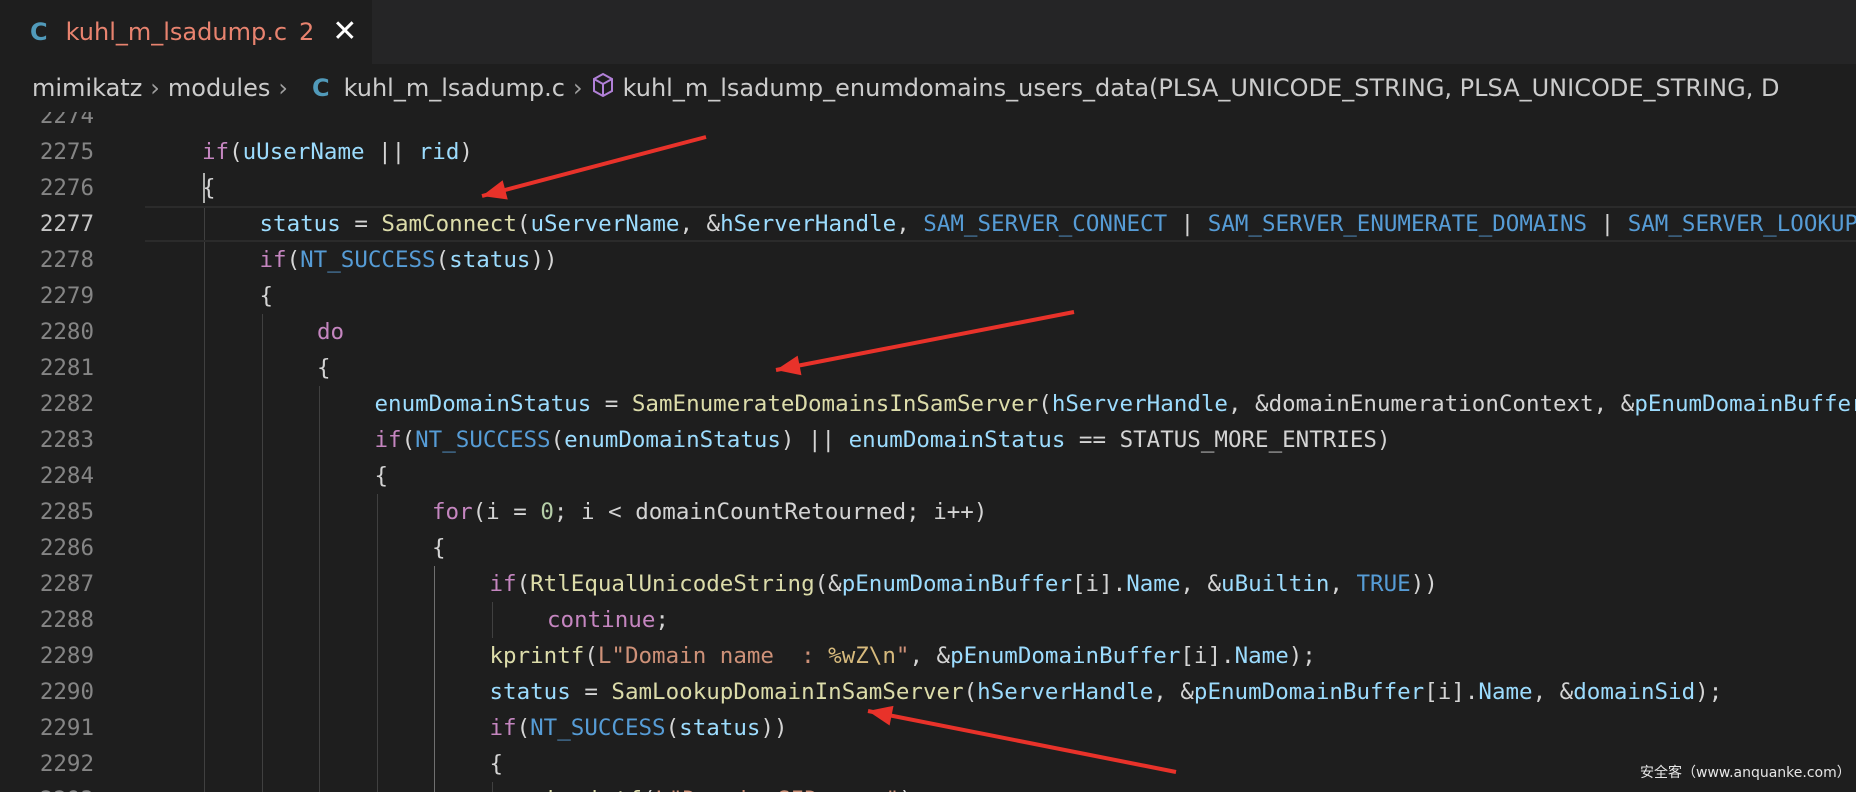  What do you see at coordinates (1745, 773) in the screenshot?
I see `watermark: 安全客（www.anquanke.com）` at bounding box center [1745, 773].